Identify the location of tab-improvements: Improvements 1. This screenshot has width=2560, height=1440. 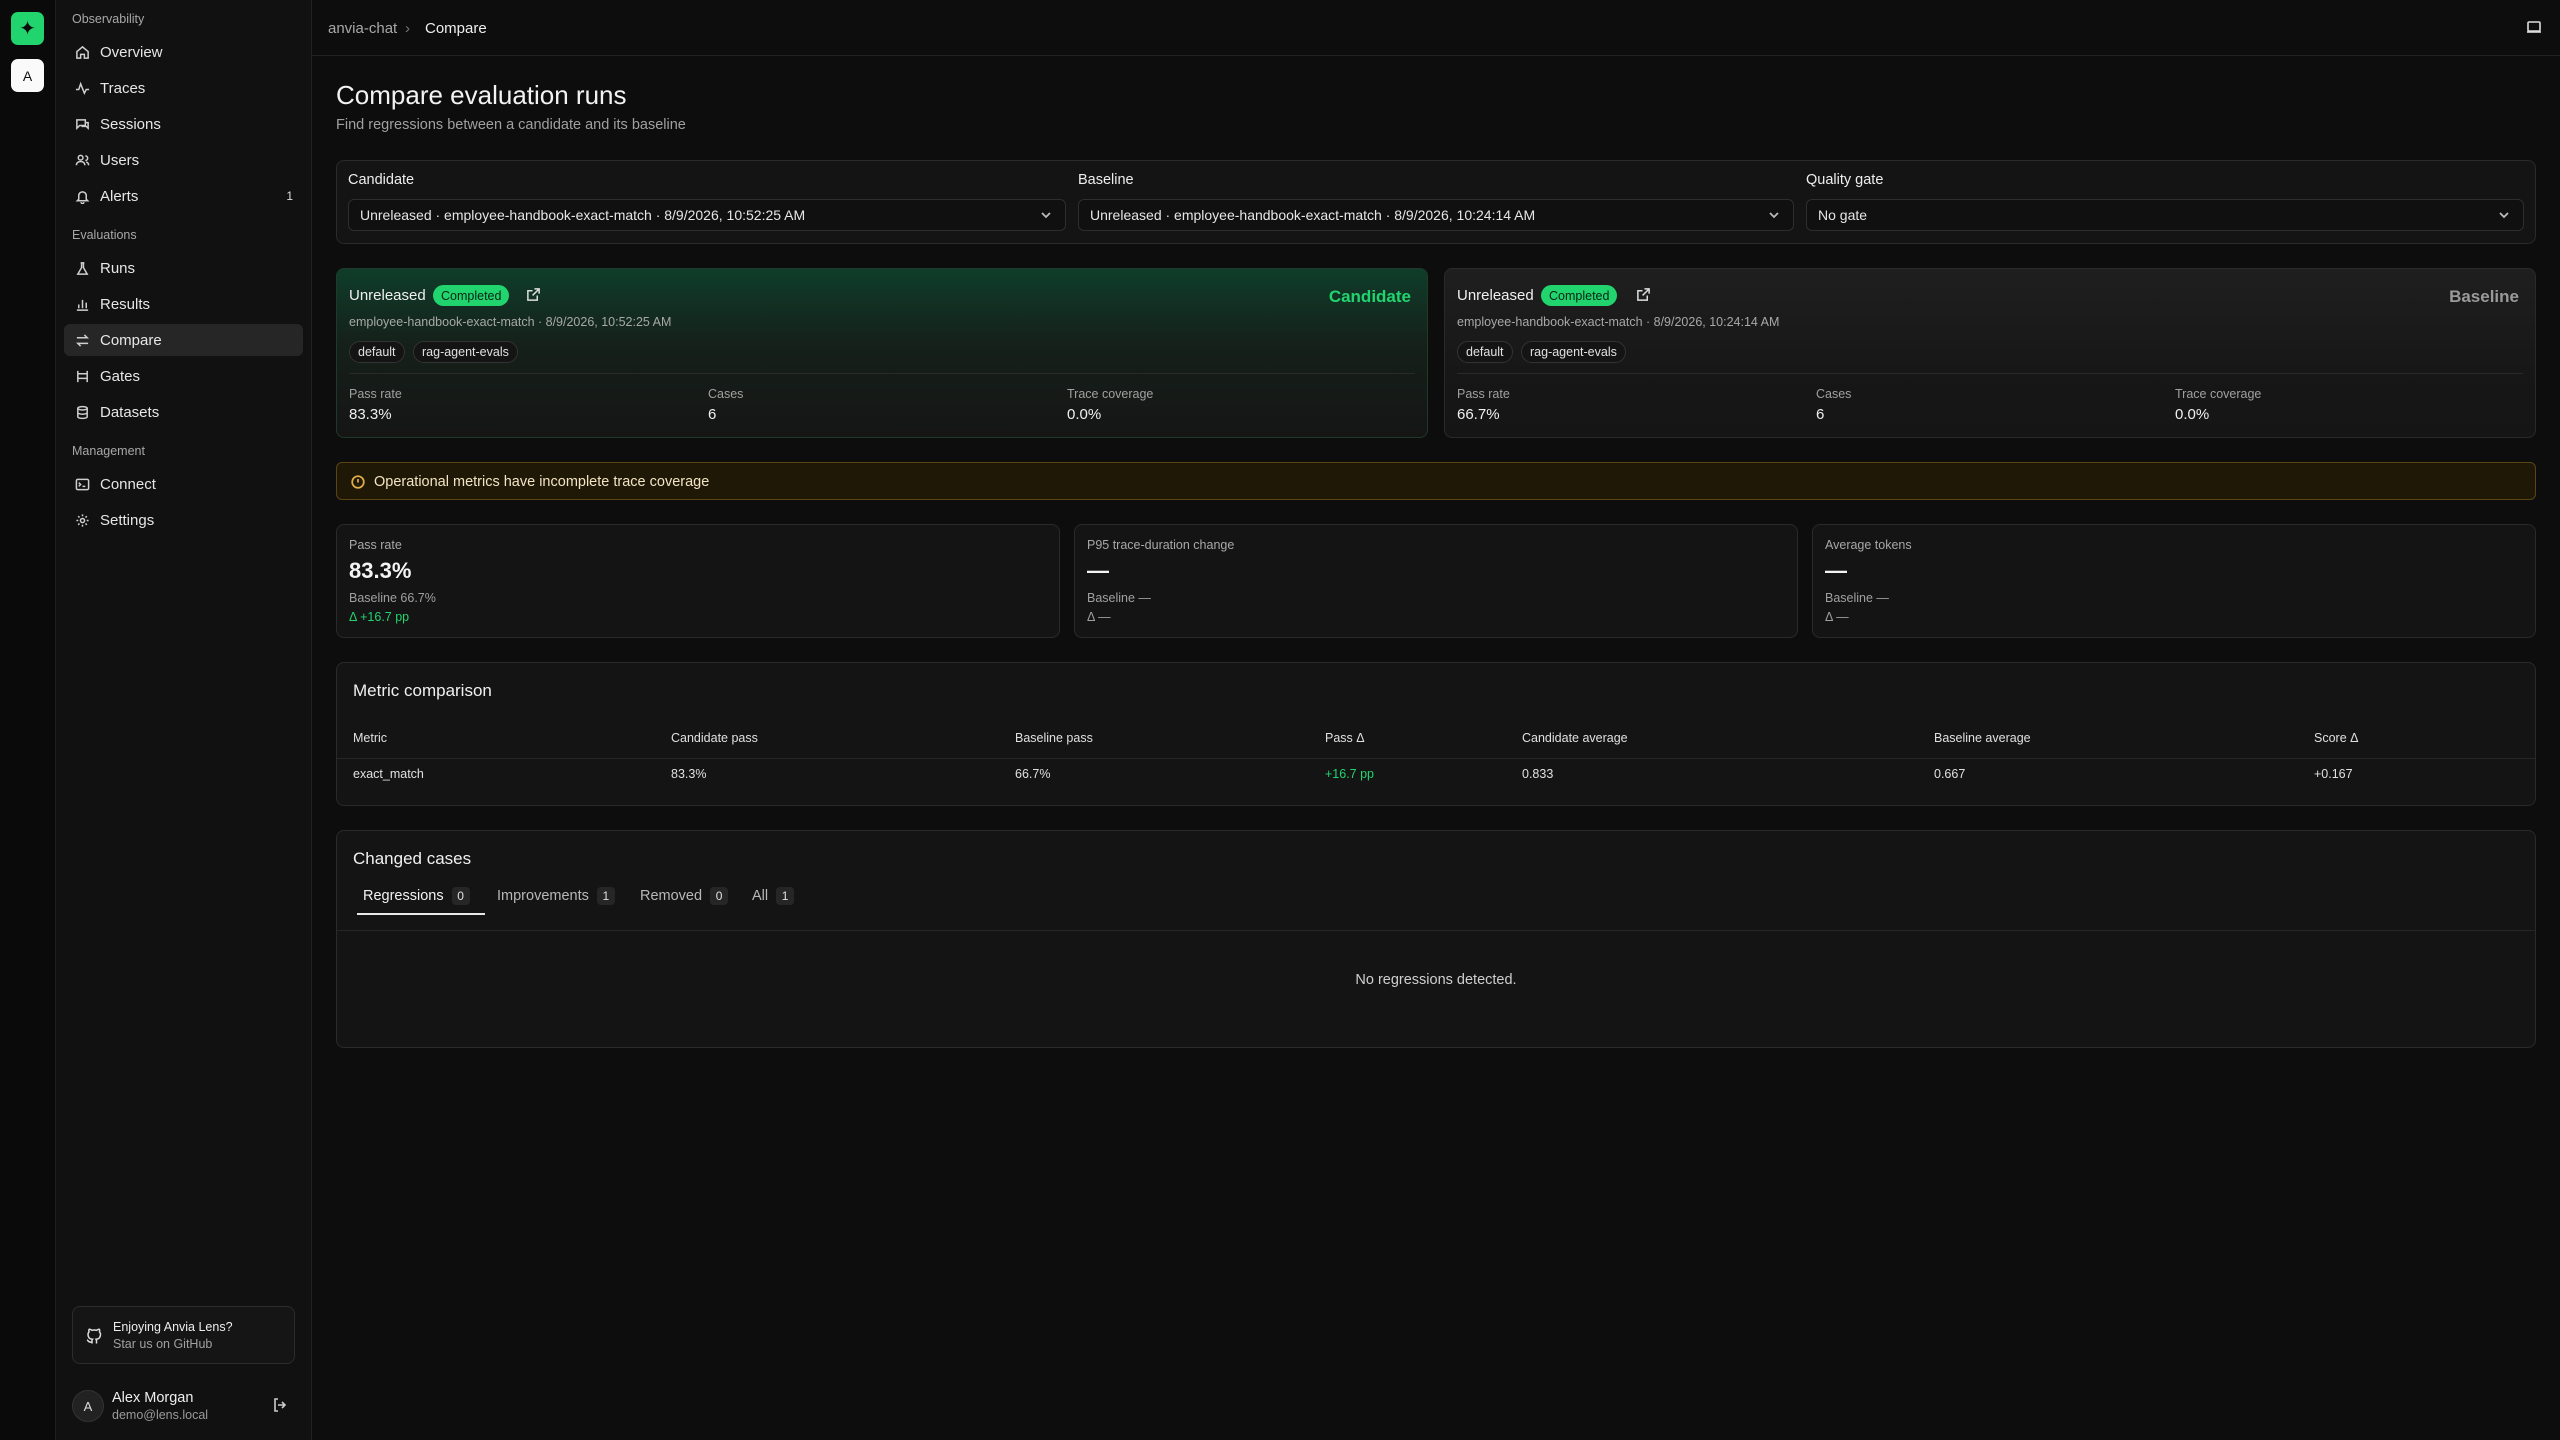
(556, 896).